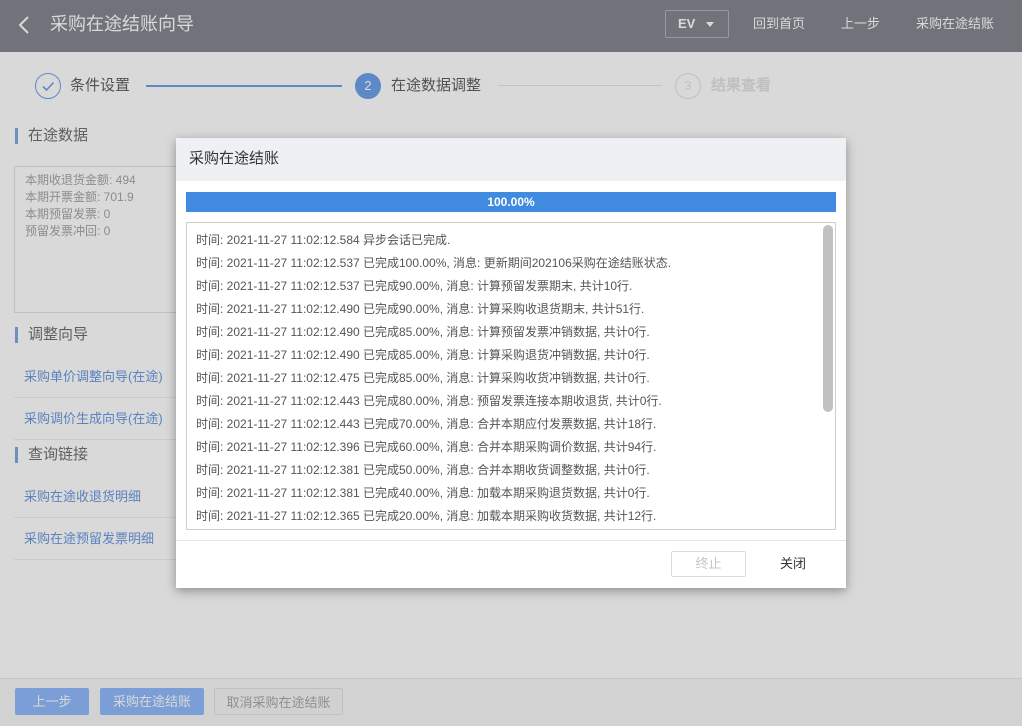 The height and width of the screenshot is (726, 1022). What do you see at coordinates (323, 240) in the screenshot?
I see `log-line: 时间: 2021-11-27 11:02:12.584 异步会话已完成.` at bounding box center [323, 240].